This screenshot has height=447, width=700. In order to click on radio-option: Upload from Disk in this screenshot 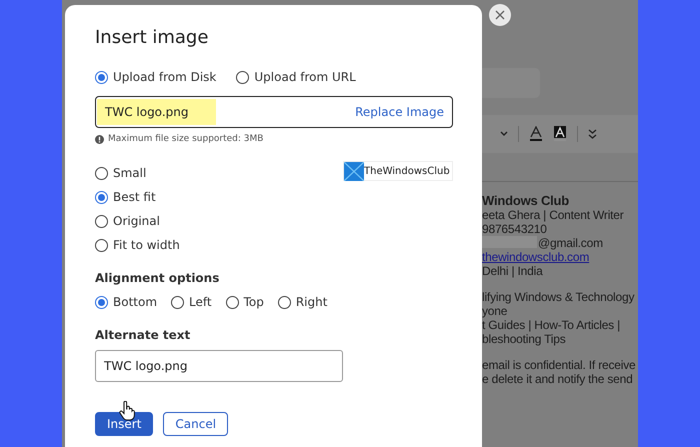, I will do `click(155, 77)`.